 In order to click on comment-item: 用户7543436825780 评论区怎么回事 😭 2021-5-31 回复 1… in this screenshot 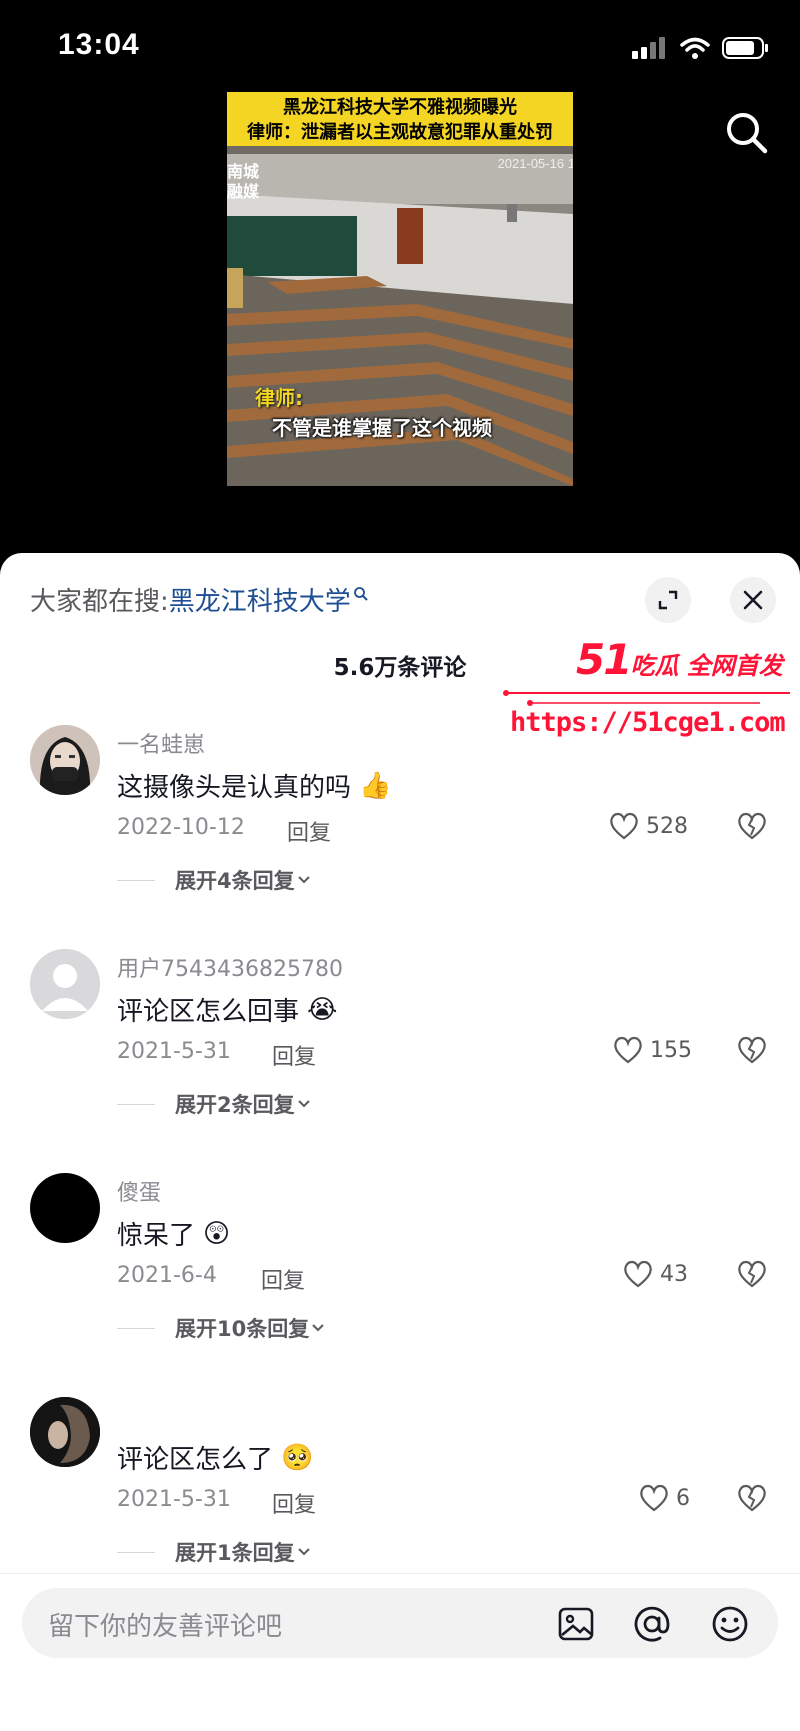, I will do `click(400, 1059)`.